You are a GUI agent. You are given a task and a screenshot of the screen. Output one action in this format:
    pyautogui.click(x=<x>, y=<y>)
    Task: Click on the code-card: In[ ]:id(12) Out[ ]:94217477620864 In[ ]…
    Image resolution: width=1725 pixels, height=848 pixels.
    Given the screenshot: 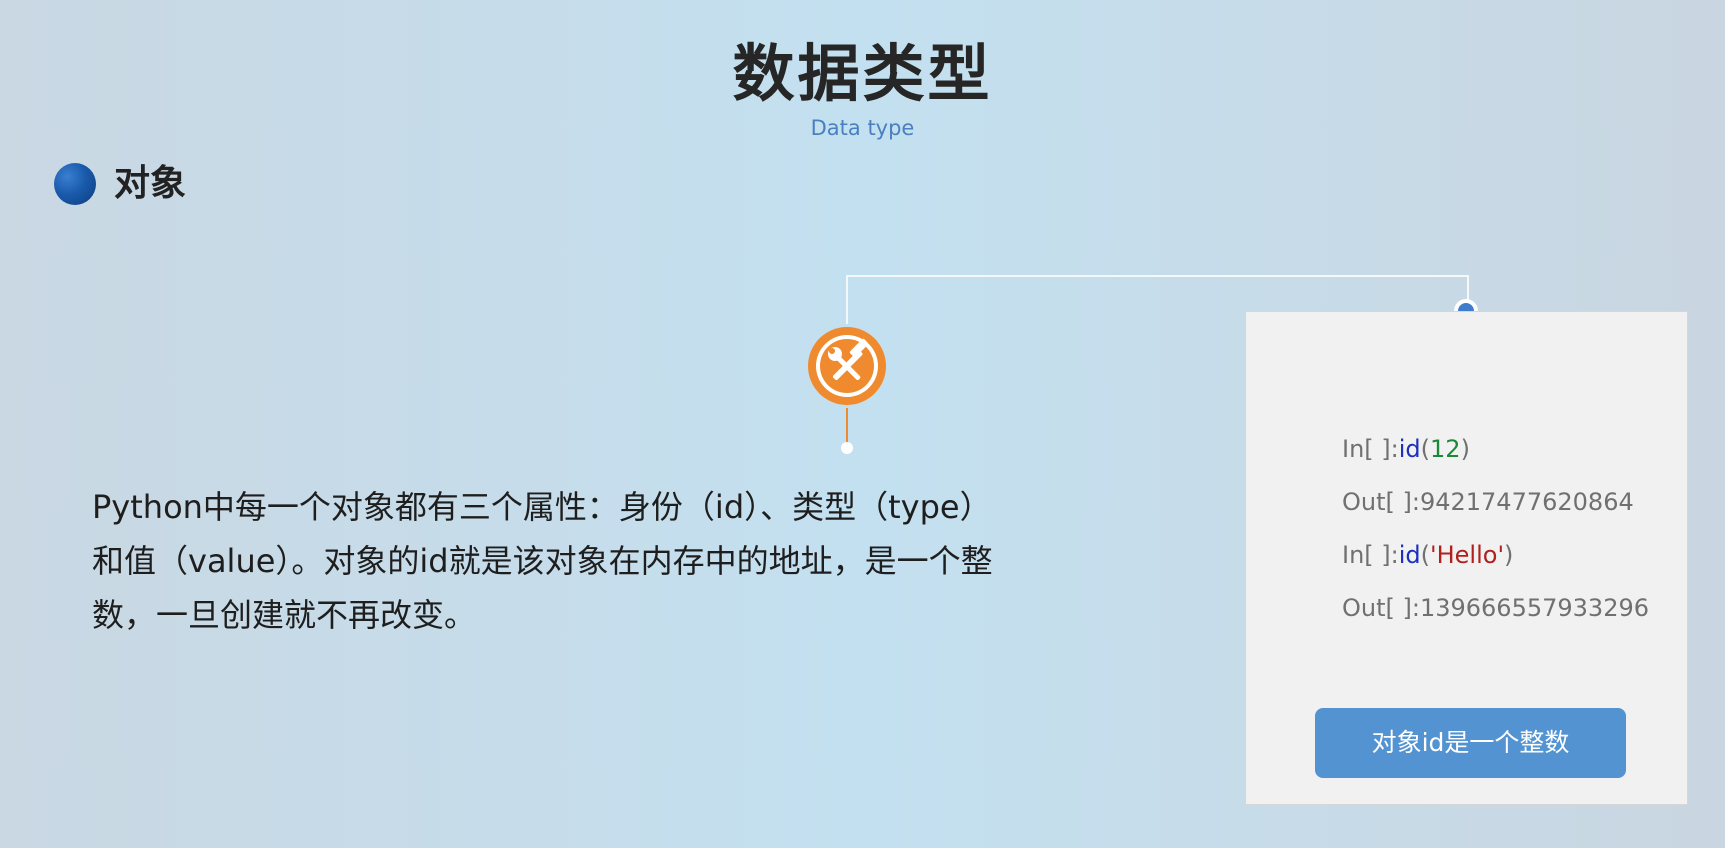 What is the action you would take?
    pyautogui.click(x=1466, y=558)
    